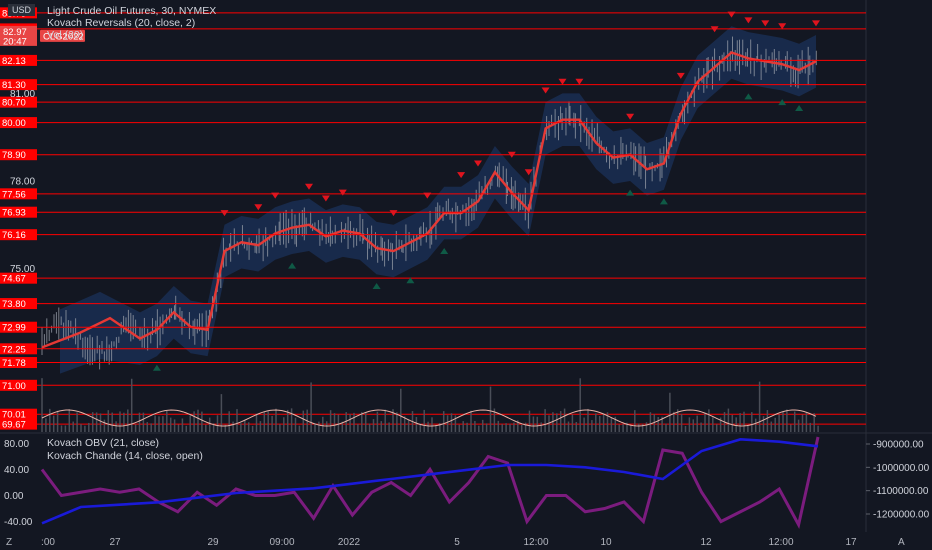 Image resolution: width=932 pixels, height=550 pixels. Describe the element at coordinates (14, 328) in the screenshot. I see `level-tag-label: 72.99` at that location.